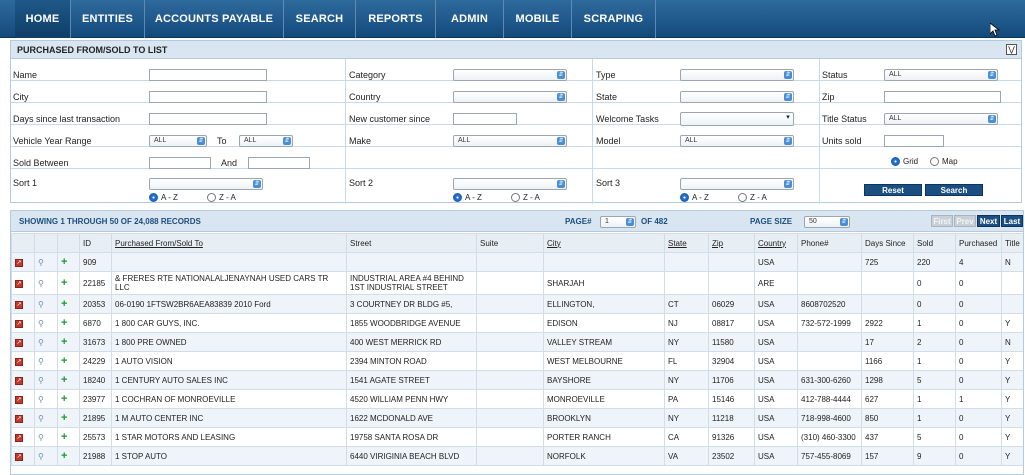  What do you see at coordinates (485, 119) in the screenshot?
I see `new-customer-input` at bounding box center [485, 119].